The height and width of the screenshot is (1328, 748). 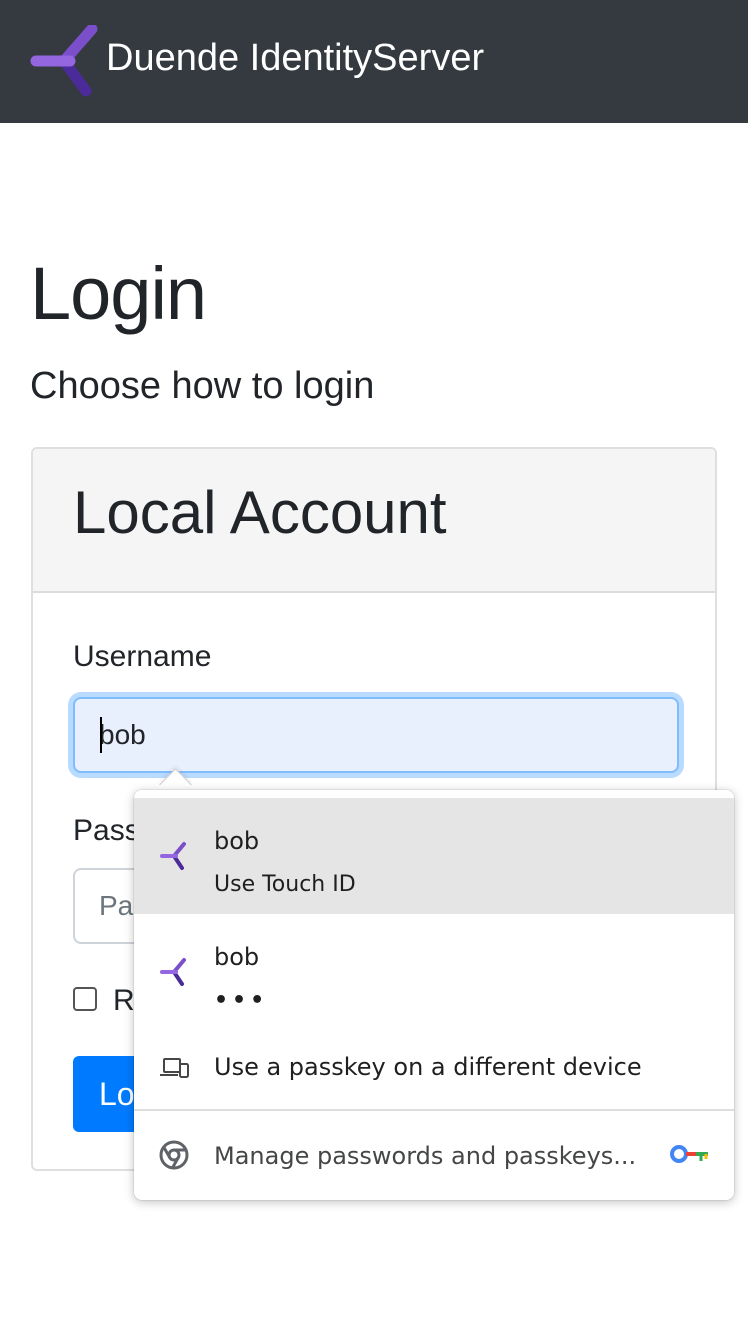 What do you see at coordinates (124, 1000) in the screenshot?
I see `remember-label: R` at bounding box center [124, 1000].